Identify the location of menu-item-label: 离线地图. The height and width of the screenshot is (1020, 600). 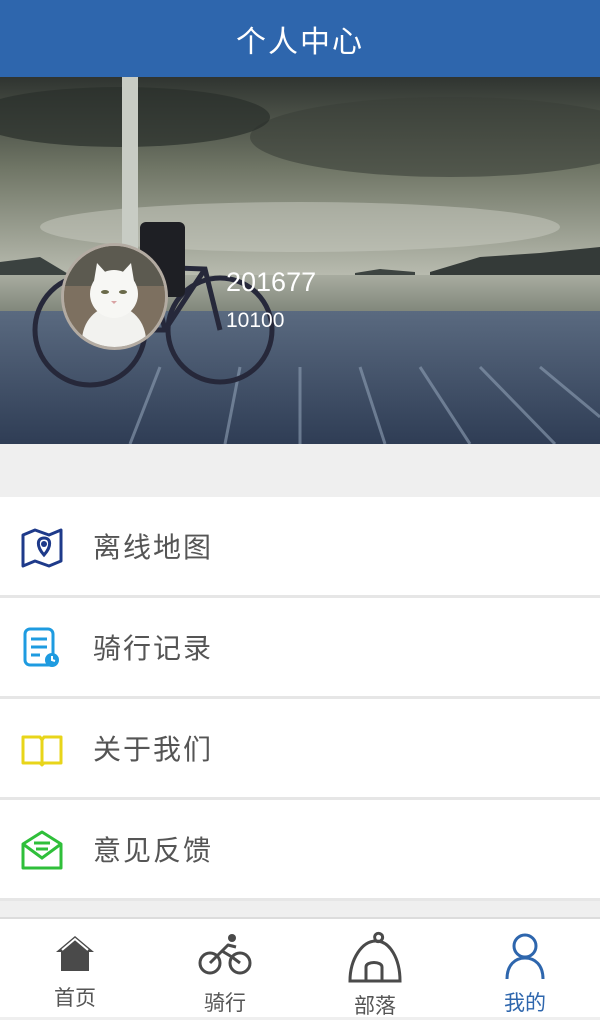
(153, 547).